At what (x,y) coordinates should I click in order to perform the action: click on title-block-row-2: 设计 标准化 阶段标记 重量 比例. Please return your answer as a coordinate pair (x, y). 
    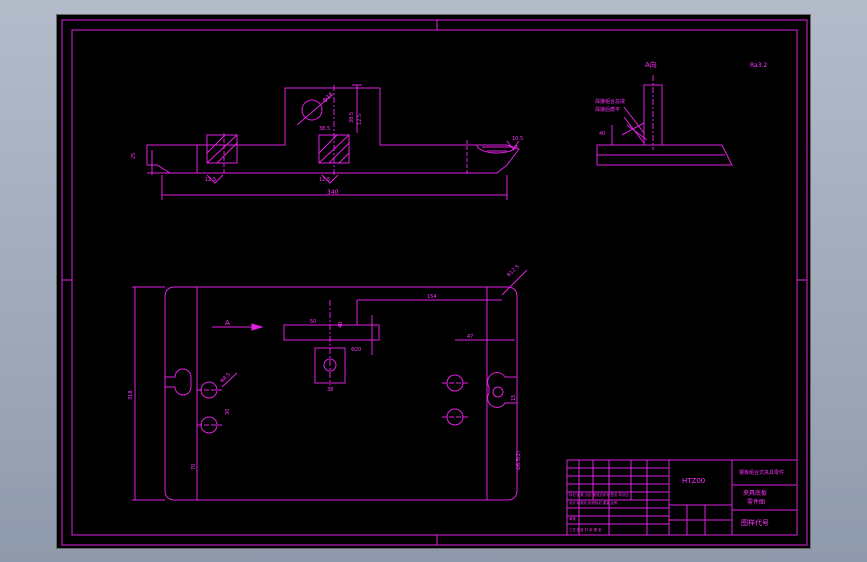
    Looking at the image, I should click on (593, 502).